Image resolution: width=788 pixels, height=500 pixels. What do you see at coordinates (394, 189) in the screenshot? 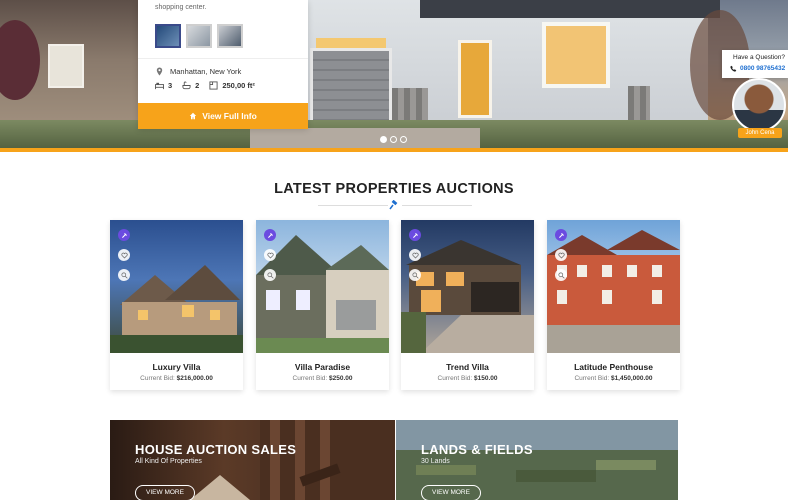
I see `section-title: LATEST PROPERTIES AUCTIONS` at bounding box center [394, 189].